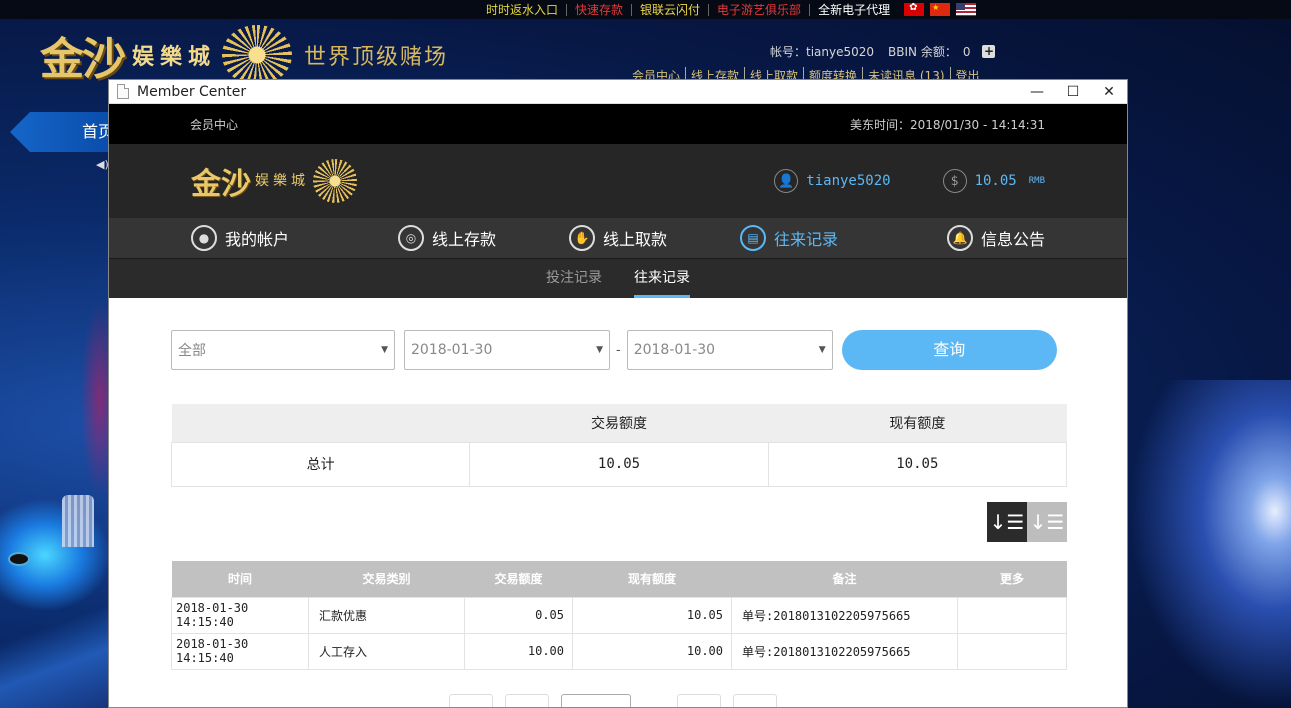 The height and width of the screenshot is (708, 1291). Describe the element at coordinates (844, 579) in the screenshot. I see `records-header: 备注` at that location.